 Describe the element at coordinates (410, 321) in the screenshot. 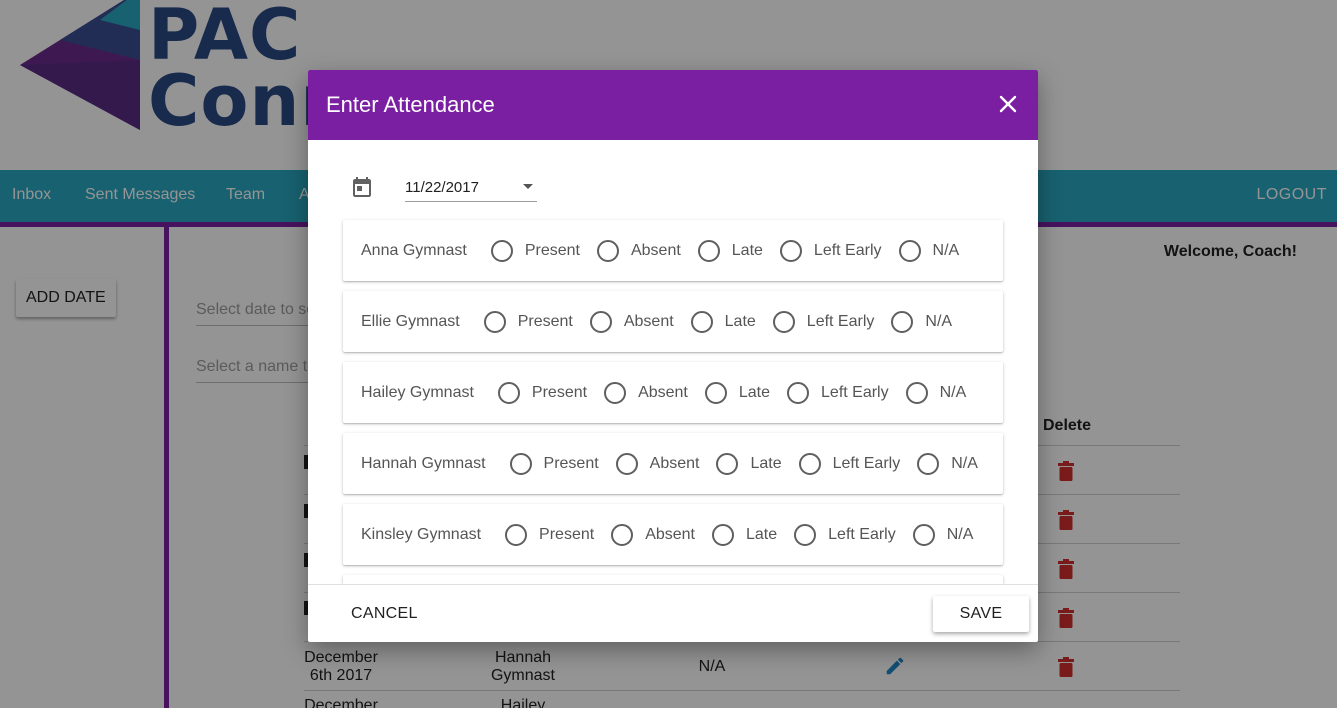

I see `gymnast-name: Ellie Gymnast` at that location.